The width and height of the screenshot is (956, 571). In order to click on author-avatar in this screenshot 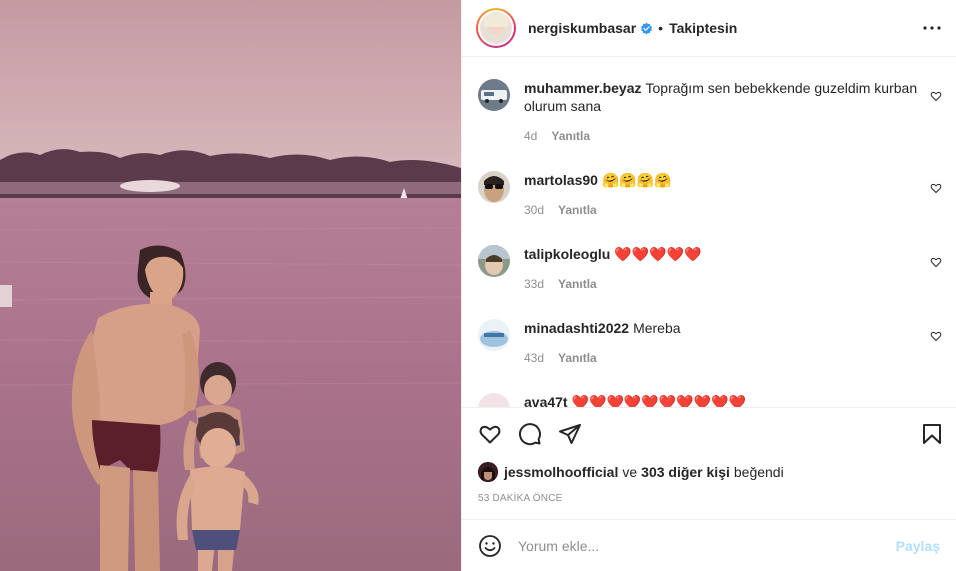, I will do `click(496, 28)`.